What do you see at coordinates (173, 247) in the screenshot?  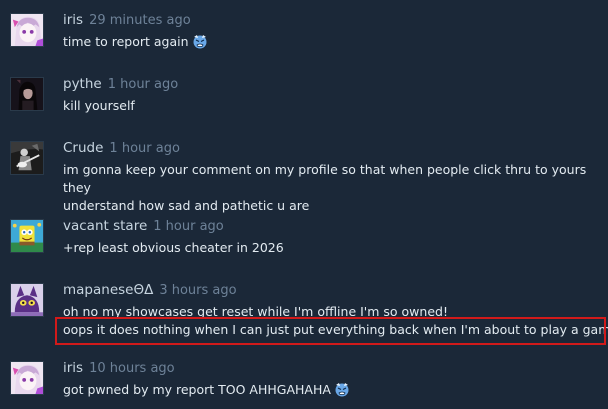 I see `comment-line: +rep least obvious cheater in 2026` at bounding box center [173, 247].